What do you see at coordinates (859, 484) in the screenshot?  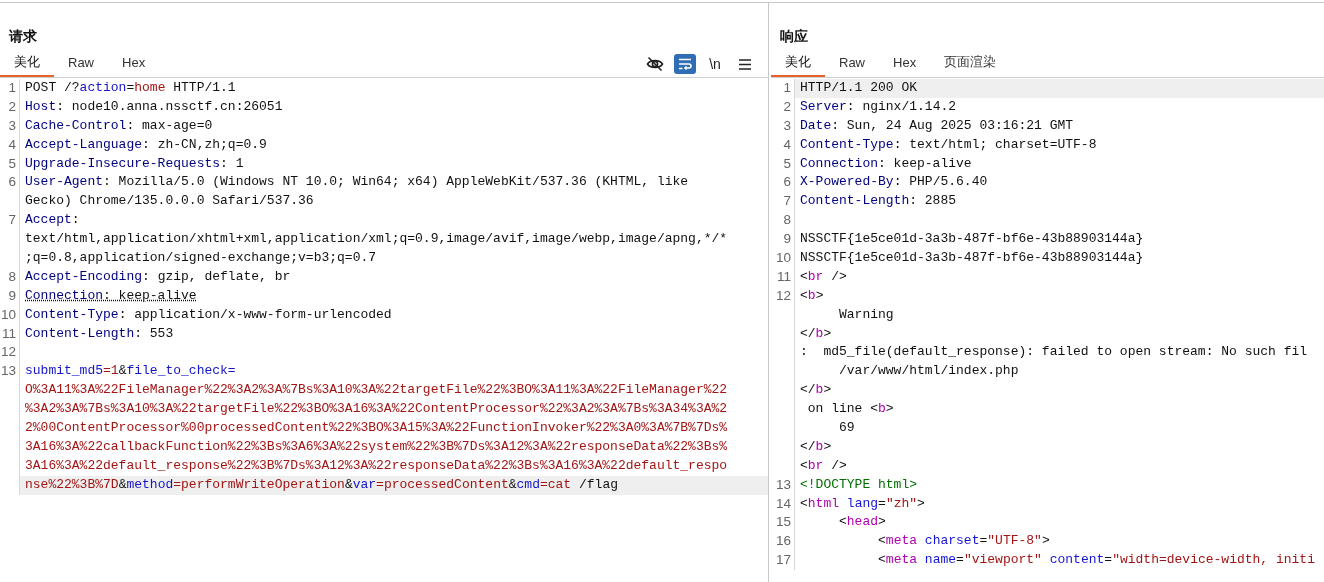 I see `code-line: <!DOCTYPE html>` at bounding box center [859, 484].